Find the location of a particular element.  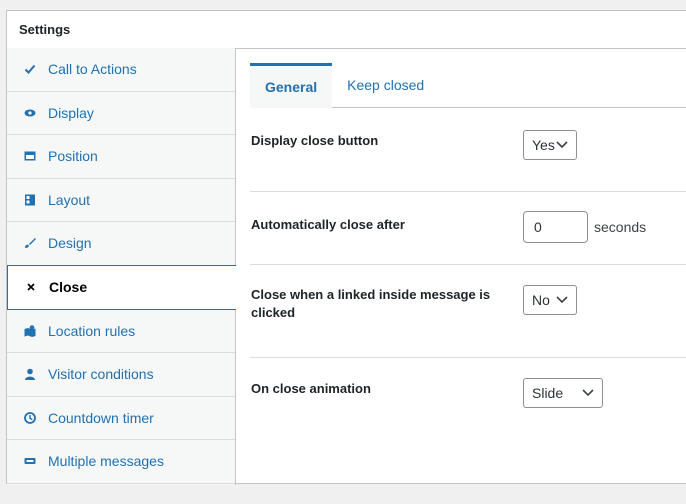

position-icon is located at coordinates (30, 156).